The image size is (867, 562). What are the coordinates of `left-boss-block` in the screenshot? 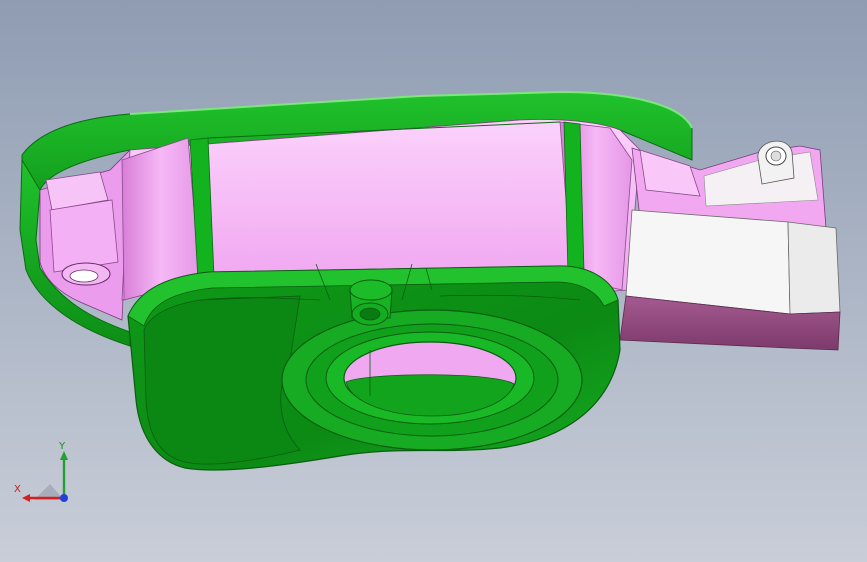 It's located at (84, 236).